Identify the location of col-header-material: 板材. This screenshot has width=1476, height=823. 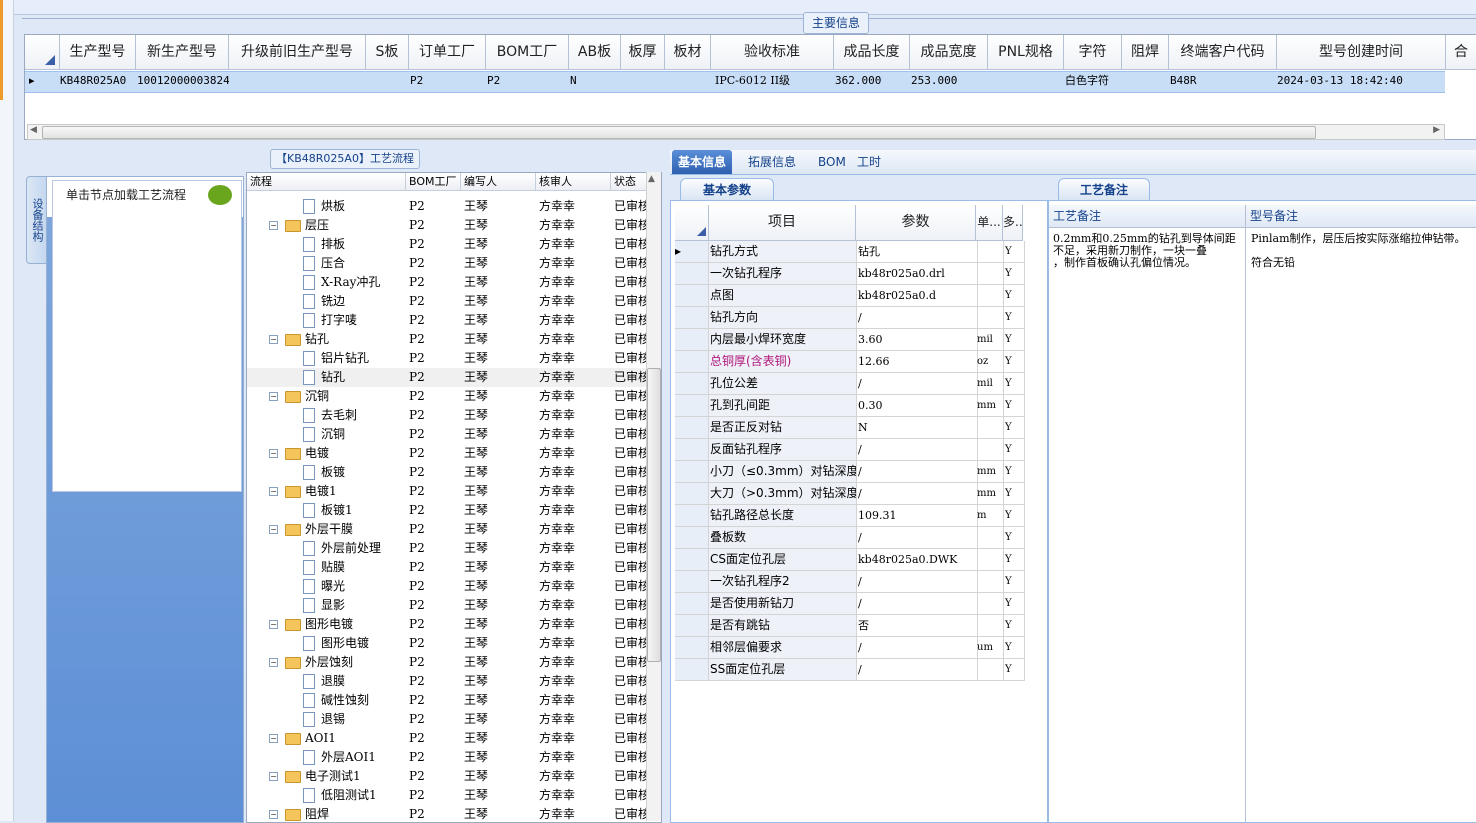
(688, 52).